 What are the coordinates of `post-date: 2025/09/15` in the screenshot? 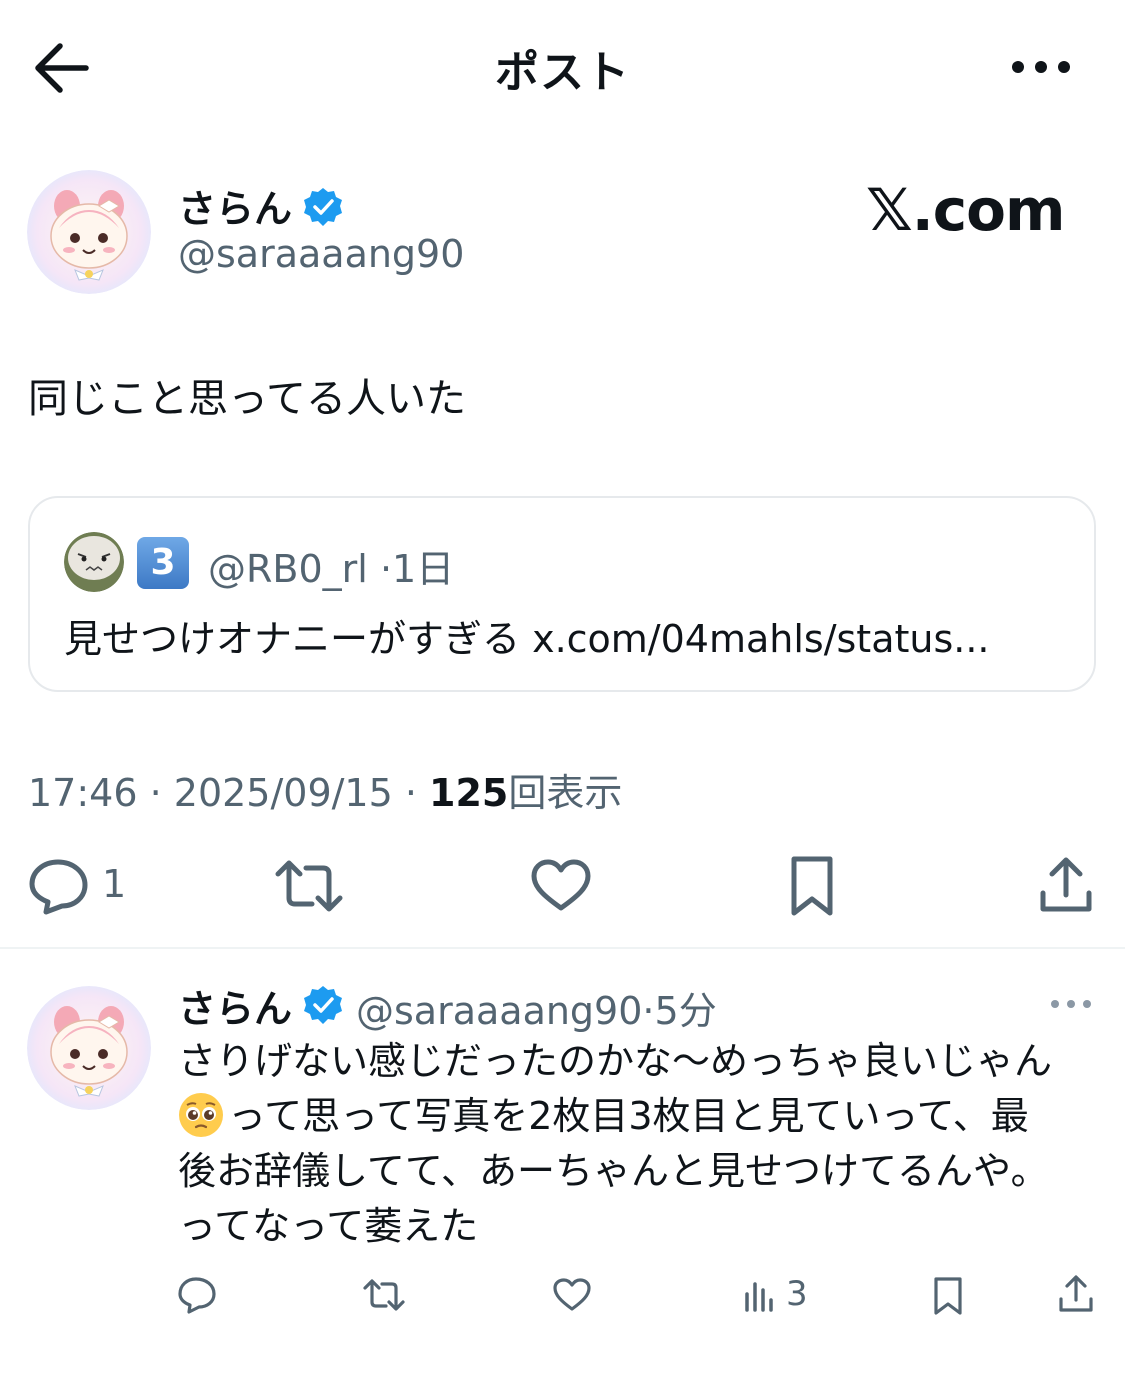 It's located at (283, 793).